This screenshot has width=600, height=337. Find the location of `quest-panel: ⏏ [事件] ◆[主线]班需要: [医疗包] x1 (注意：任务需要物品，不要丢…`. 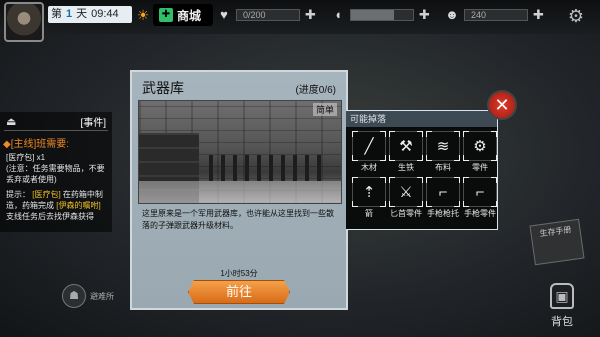

quest-panel: ⏏ [事件] ◆[主线]班需要: [医疗包] x1 (注意：任务需要物品，不要丢… is located at coordinates (56, 172).